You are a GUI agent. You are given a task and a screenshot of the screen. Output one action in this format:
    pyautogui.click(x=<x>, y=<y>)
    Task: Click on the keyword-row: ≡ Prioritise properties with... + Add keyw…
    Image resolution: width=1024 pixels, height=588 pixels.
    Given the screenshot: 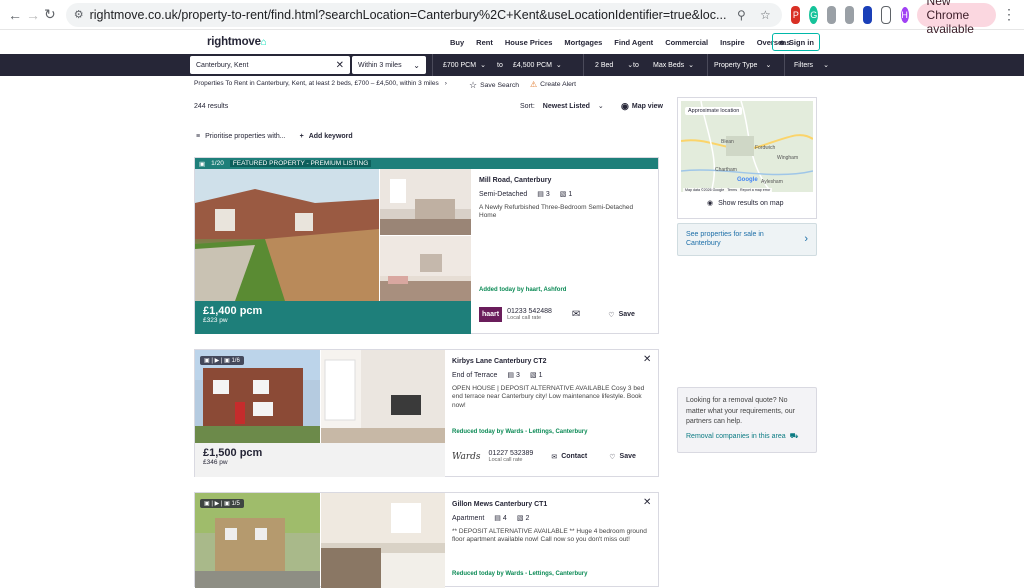 What is the action you would take?
    pyautogui.click(x=274, y=136)
    